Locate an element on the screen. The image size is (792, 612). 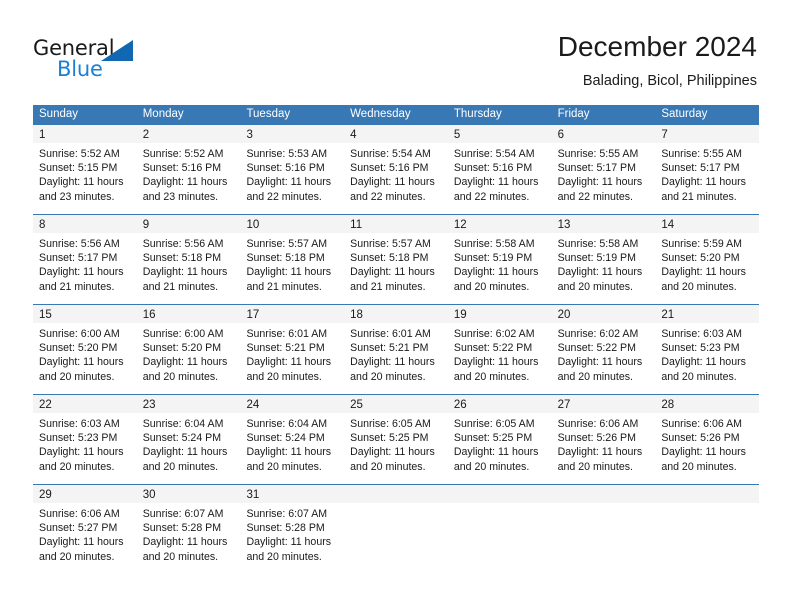
day-number: 15 is located at coordinates (45, 315).